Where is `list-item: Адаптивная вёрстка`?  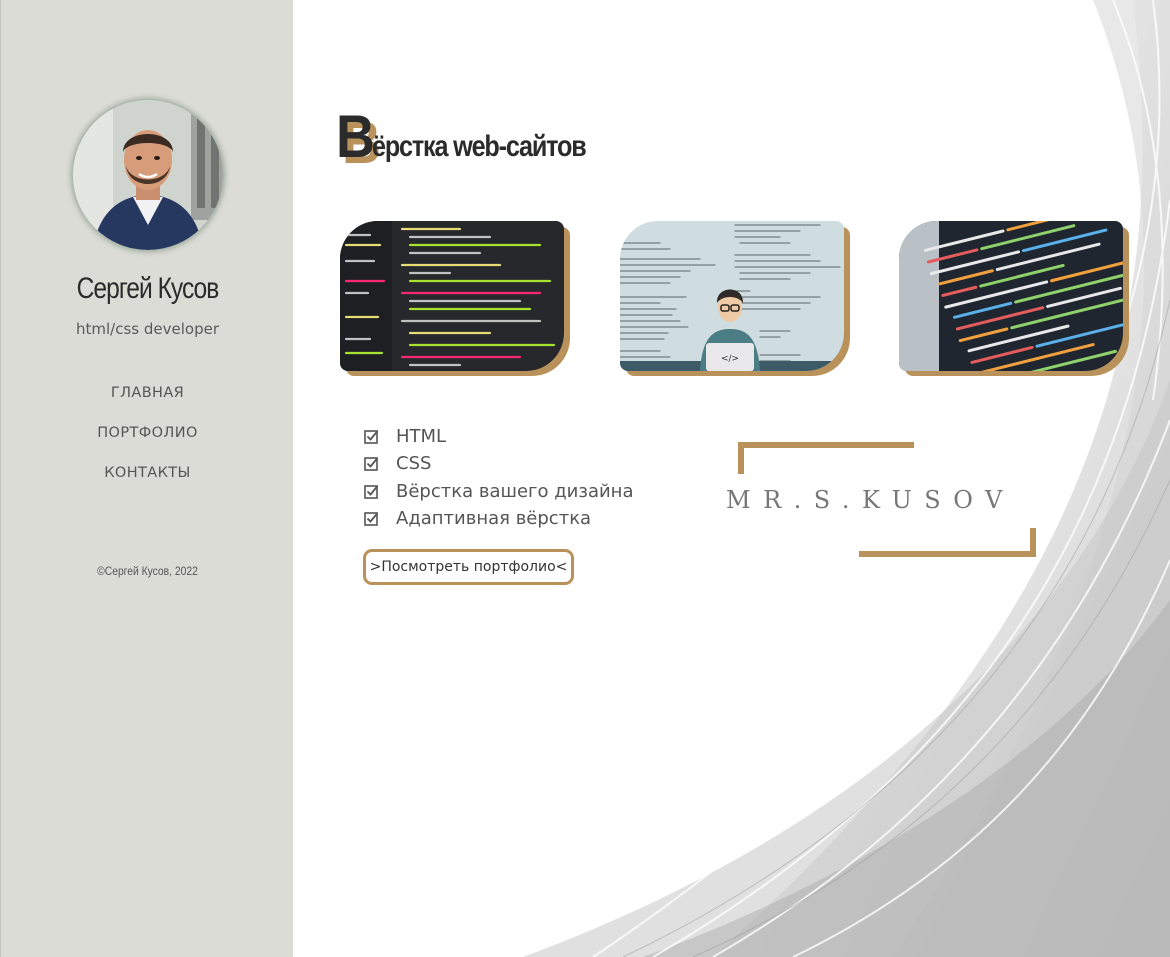 list-item: Адаптивная вёрстка is located at coordinates (498, 518).